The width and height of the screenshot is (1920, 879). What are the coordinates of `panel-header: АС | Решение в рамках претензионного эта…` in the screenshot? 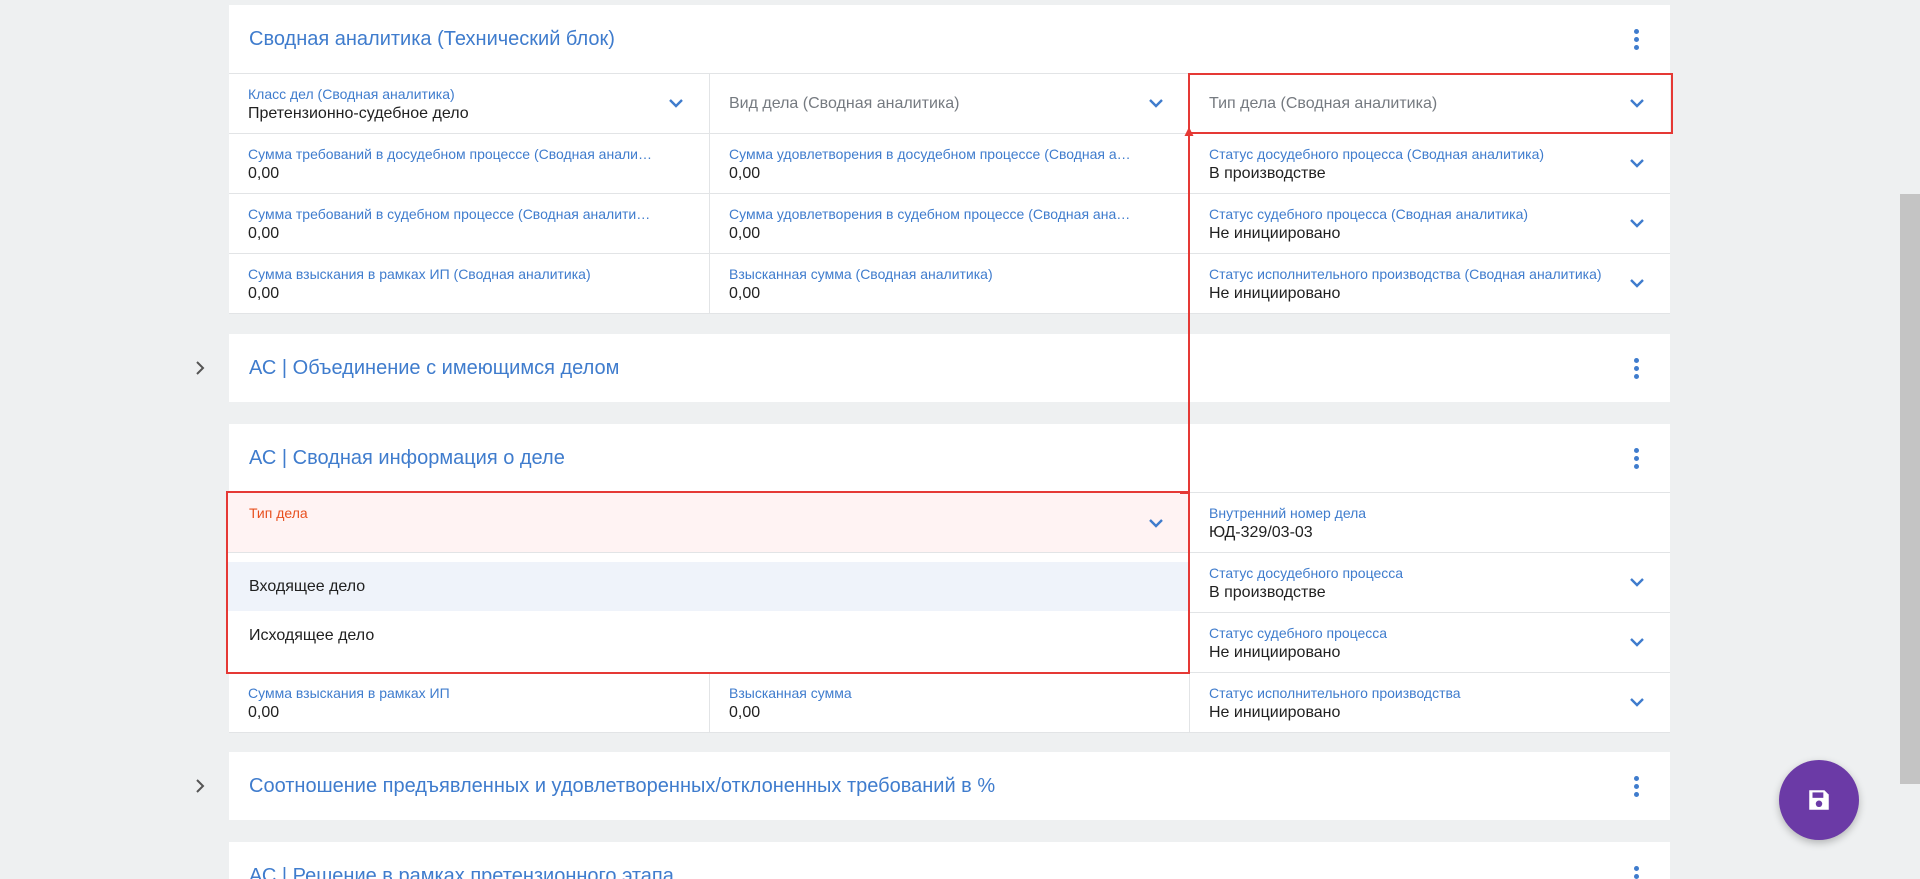 It's located at (949, 860).